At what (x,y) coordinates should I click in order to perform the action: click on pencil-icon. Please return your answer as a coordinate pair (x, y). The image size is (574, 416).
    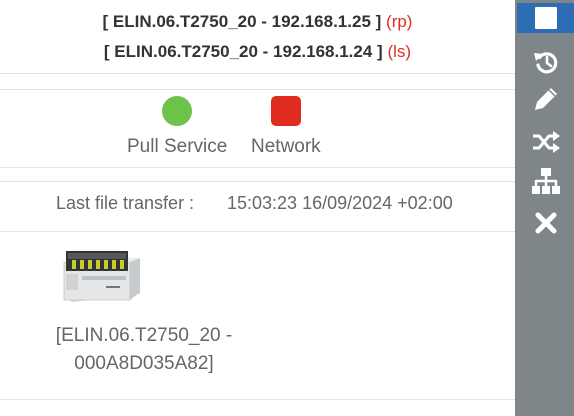
    Looking at the image, I should click on (545, 99).